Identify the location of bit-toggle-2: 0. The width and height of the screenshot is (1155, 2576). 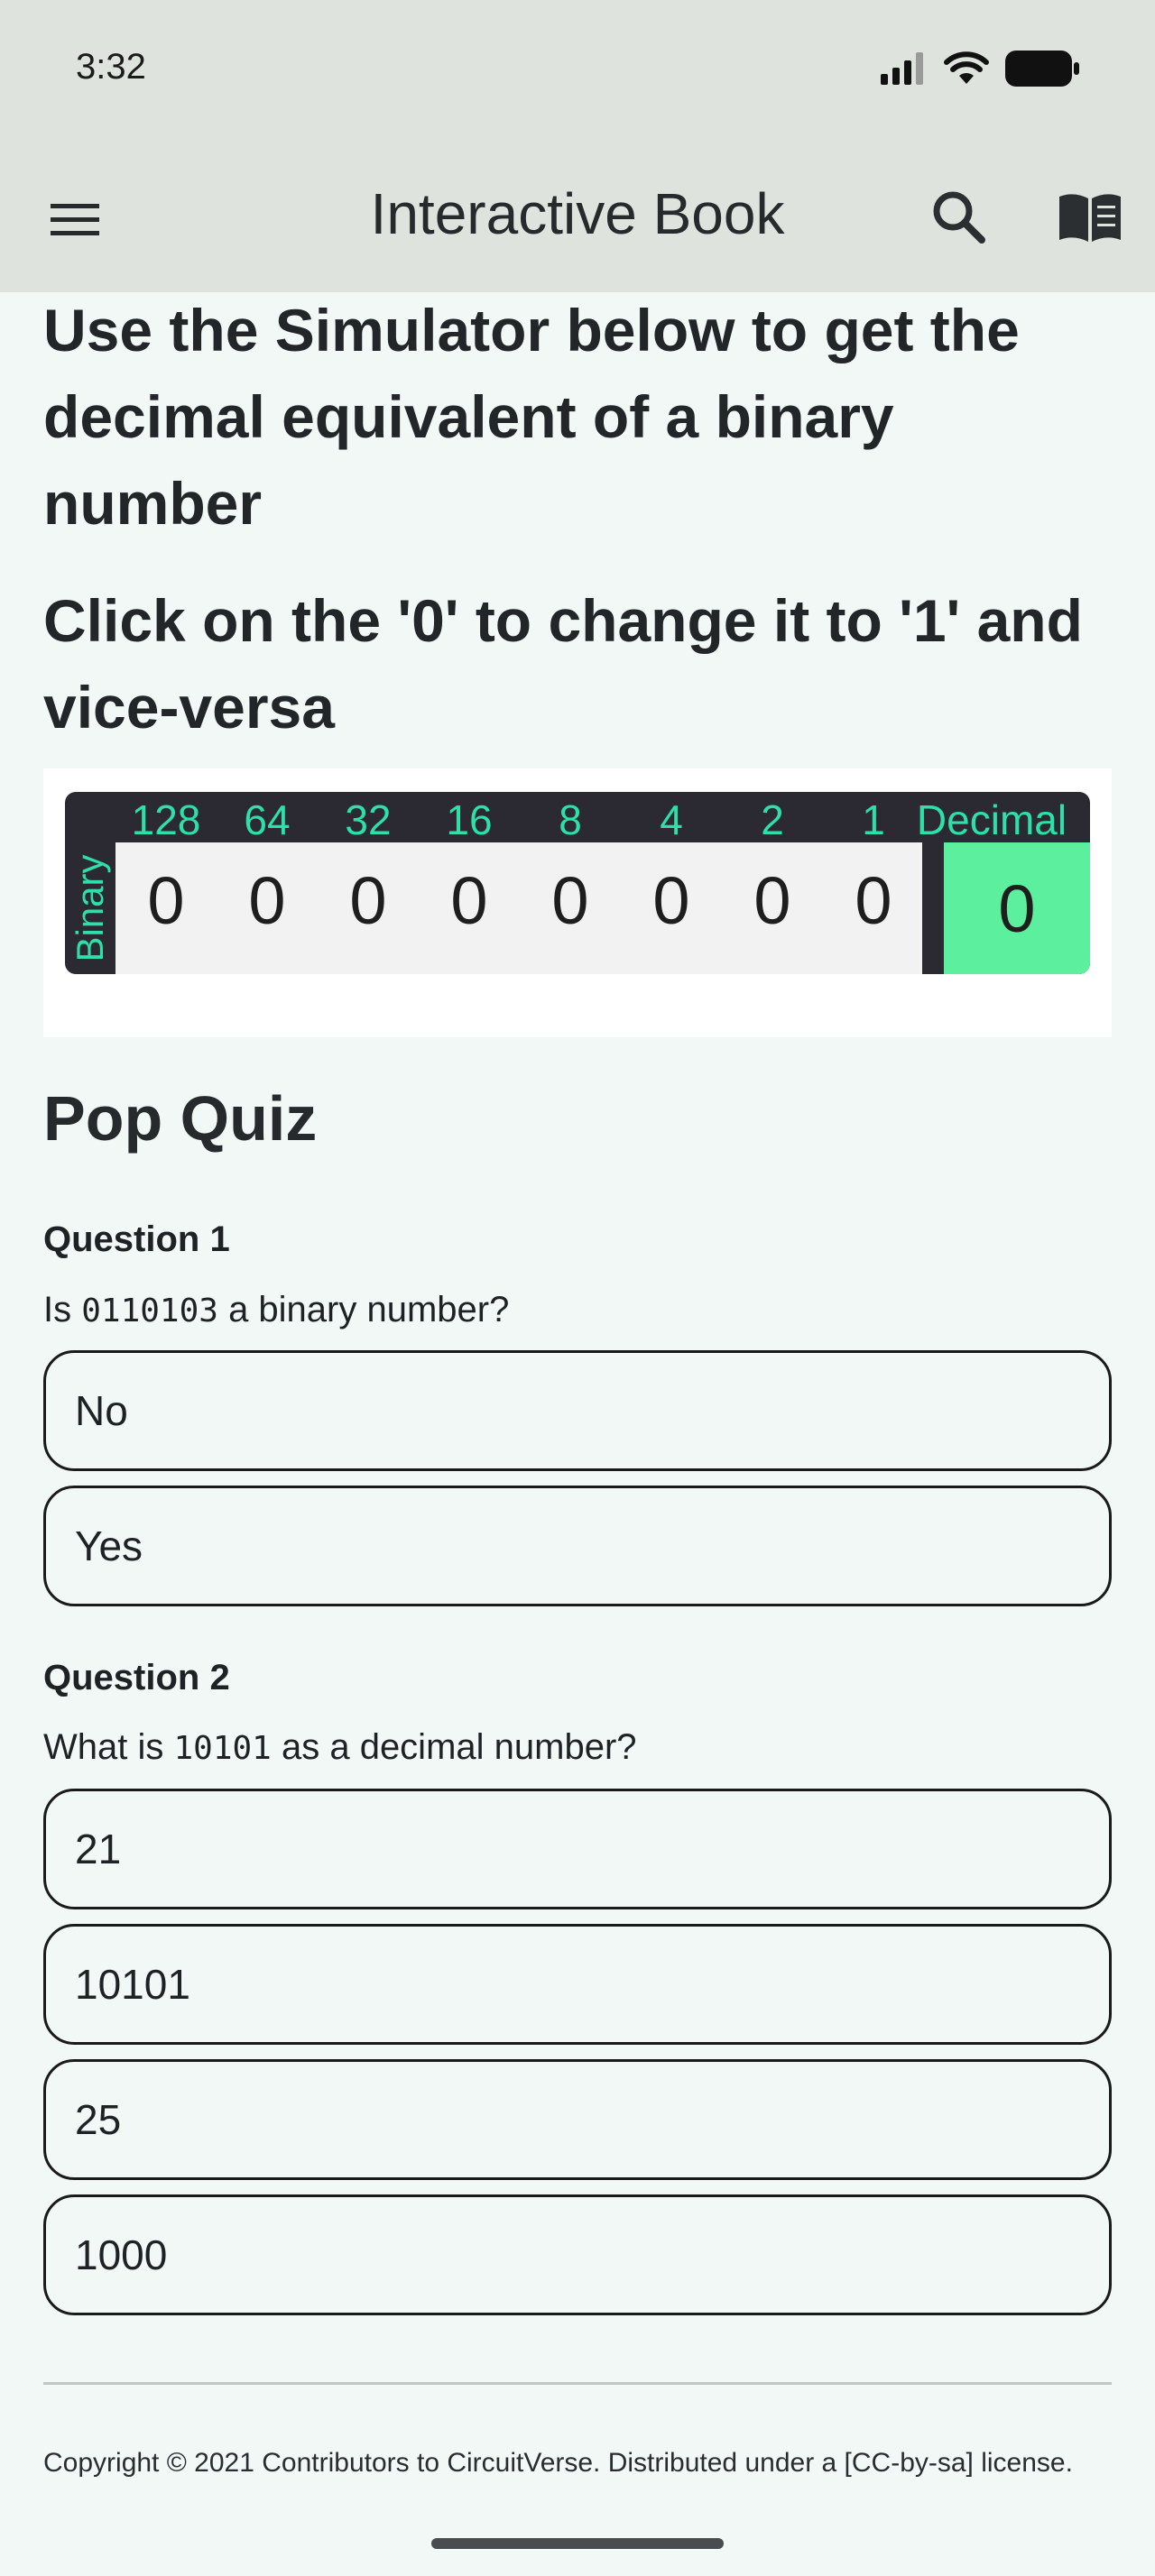
(772, 901).